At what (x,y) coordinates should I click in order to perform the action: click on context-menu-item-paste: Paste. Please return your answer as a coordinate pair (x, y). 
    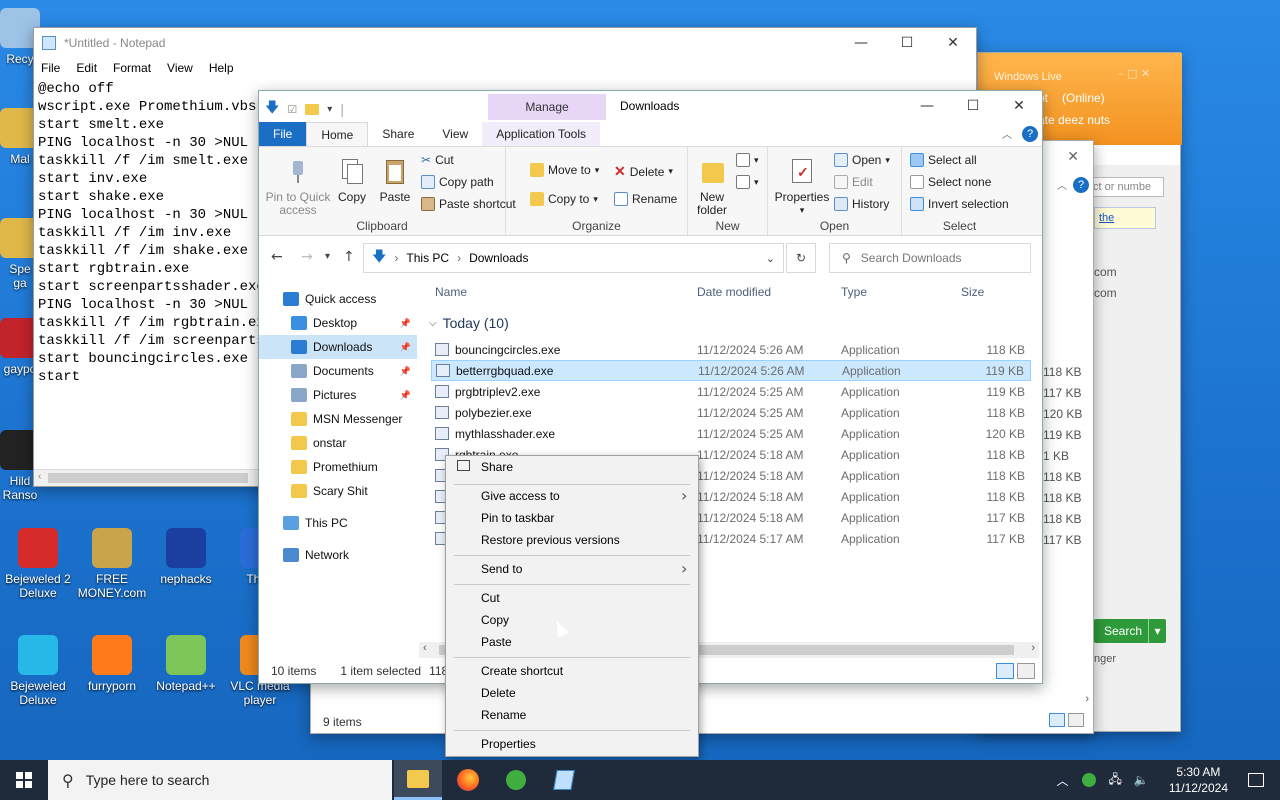
    Looking at the image, I should click on (586, 642).